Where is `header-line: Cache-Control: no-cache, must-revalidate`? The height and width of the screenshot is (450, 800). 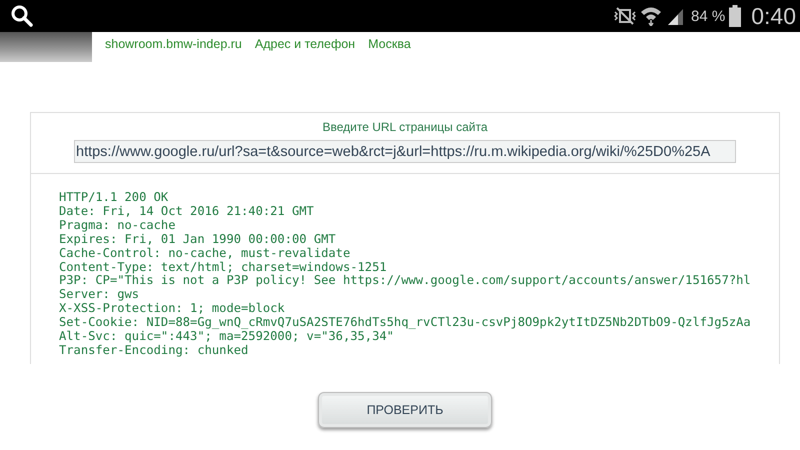 header-line: Cache-Control: no-cache, must-revalidate is located at coordinates (205, 253).